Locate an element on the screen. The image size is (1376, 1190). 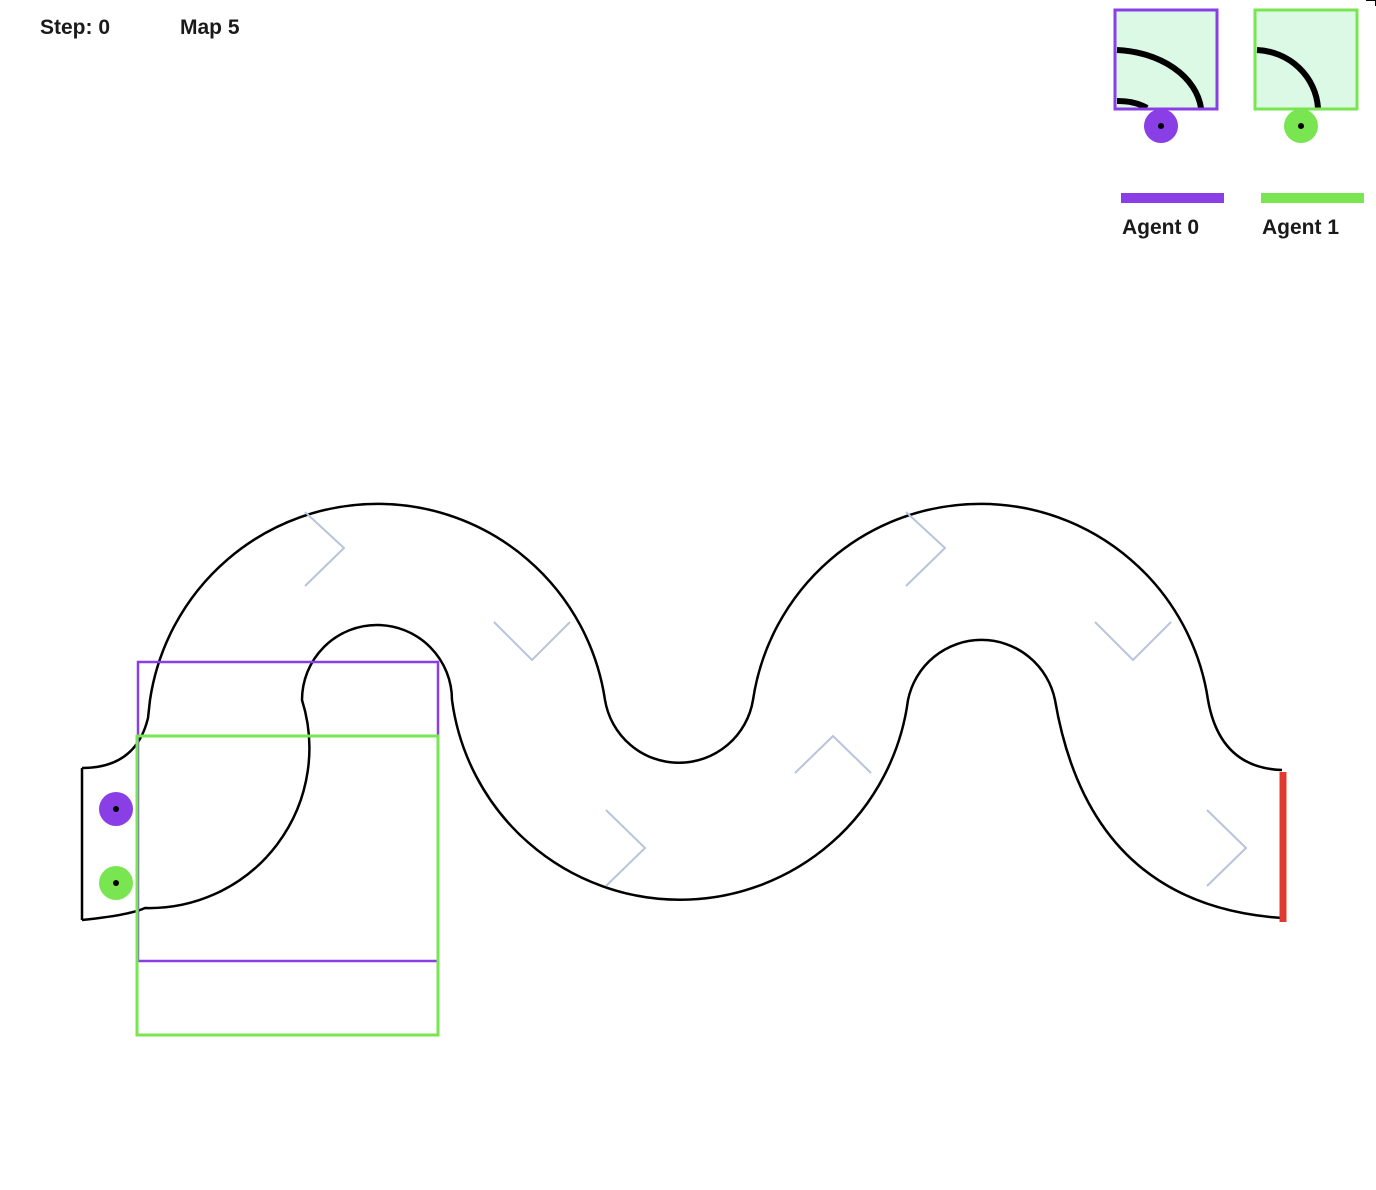
agent-0-view-panel is located at coordinates (1166, 75).